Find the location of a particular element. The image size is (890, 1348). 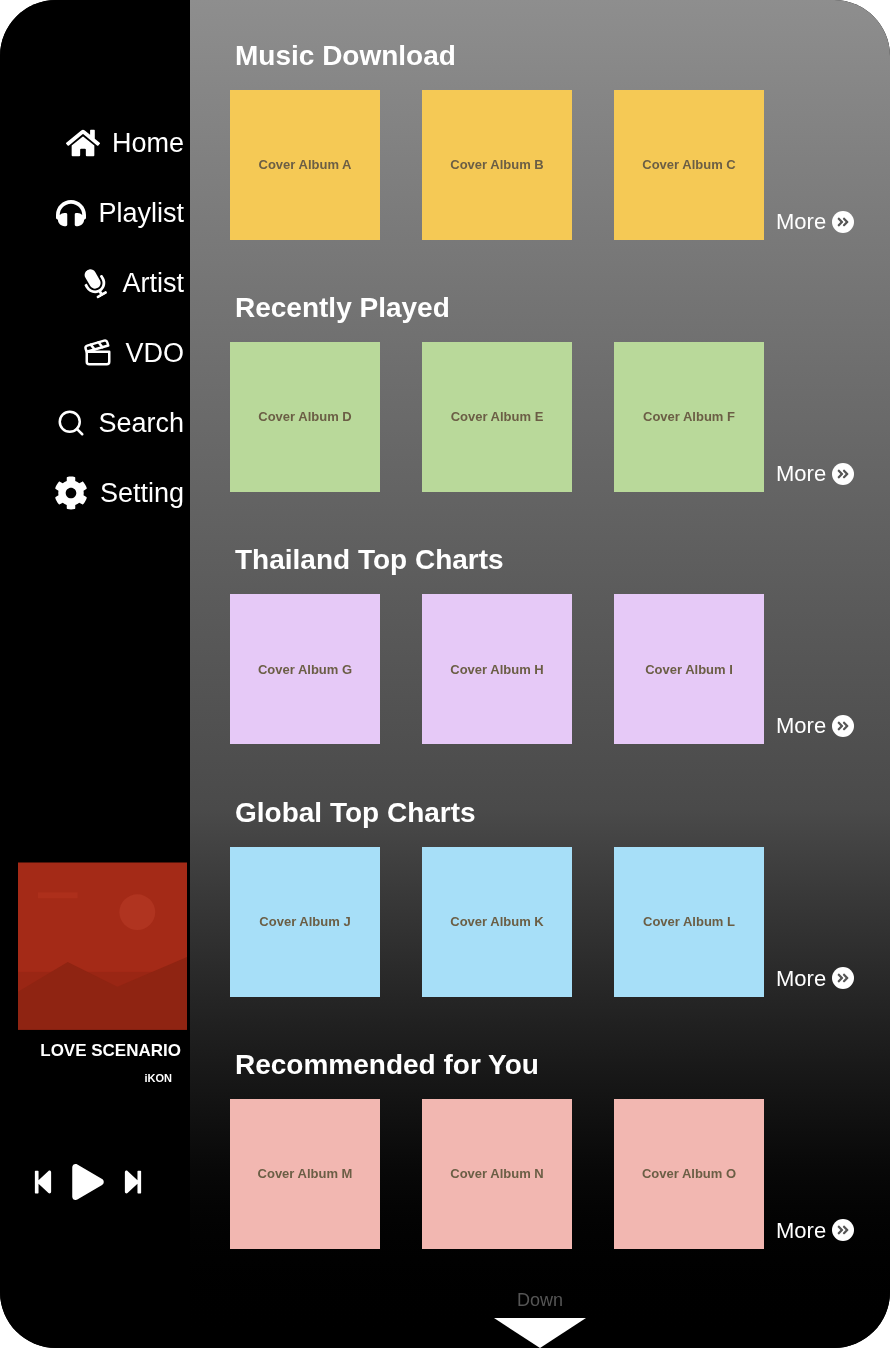

album-cover: Cover Album A is located at coordinates (305, 165).